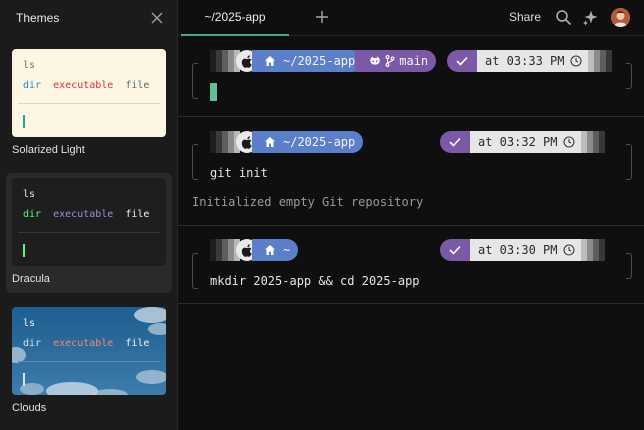  I want to click on block-status: at 03:32 PM, so click(523, 142).